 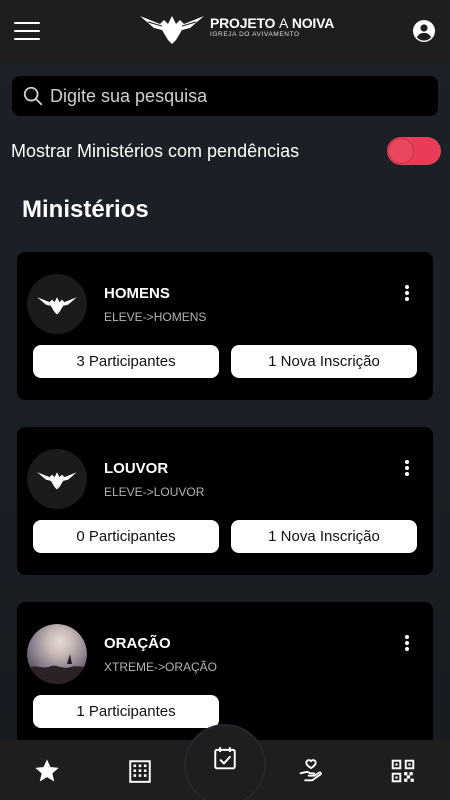 I want to click on search-input, so click(x=239, y=96).